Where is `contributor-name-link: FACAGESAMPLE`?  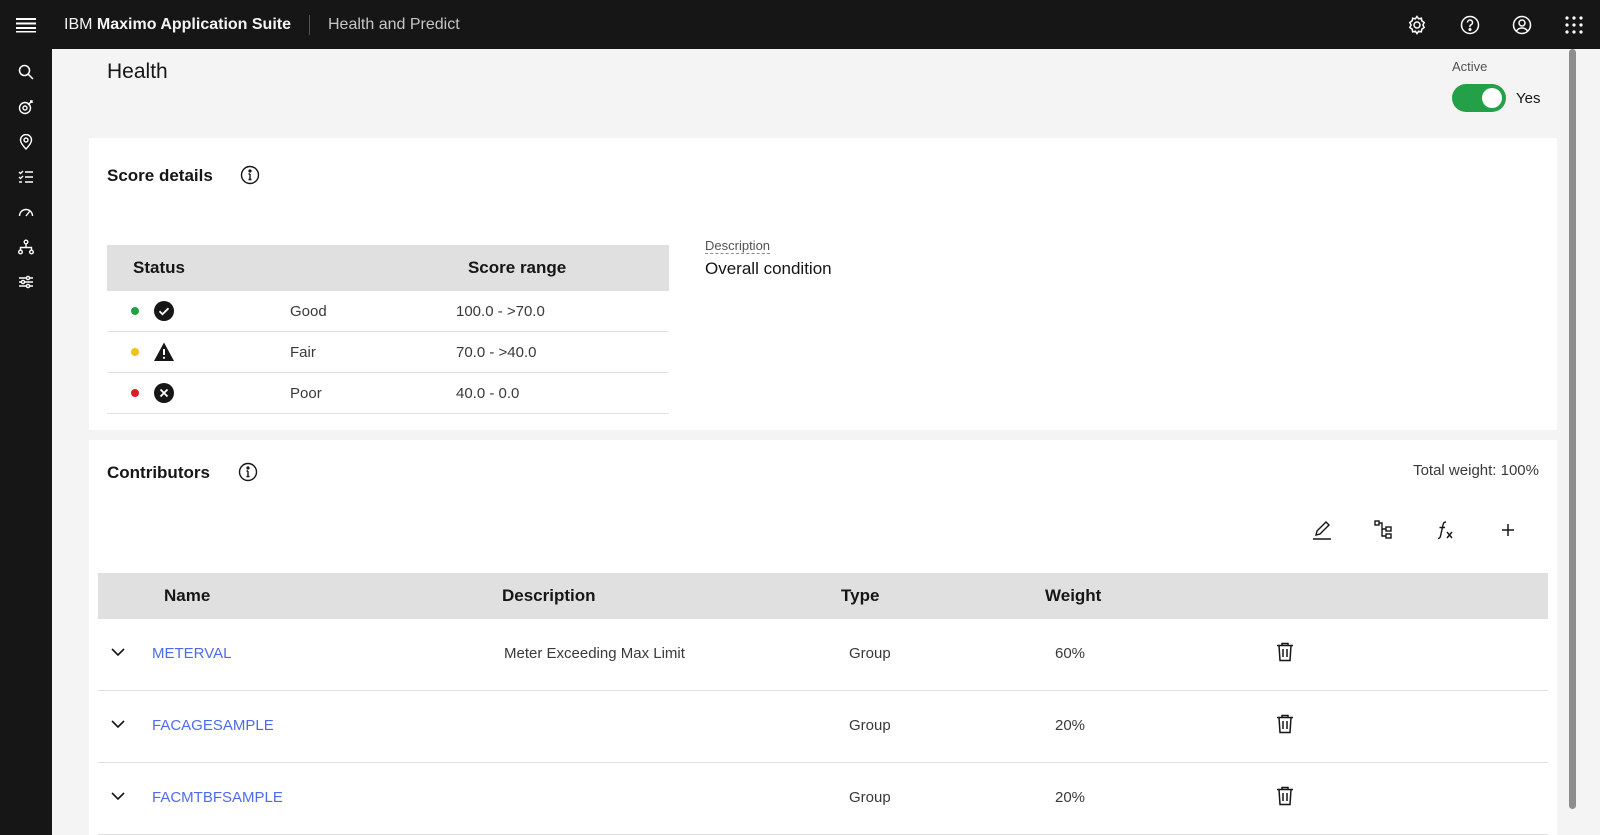 contributor-name-link: FACAGESAMPLE is located at coordinates (213, 725).